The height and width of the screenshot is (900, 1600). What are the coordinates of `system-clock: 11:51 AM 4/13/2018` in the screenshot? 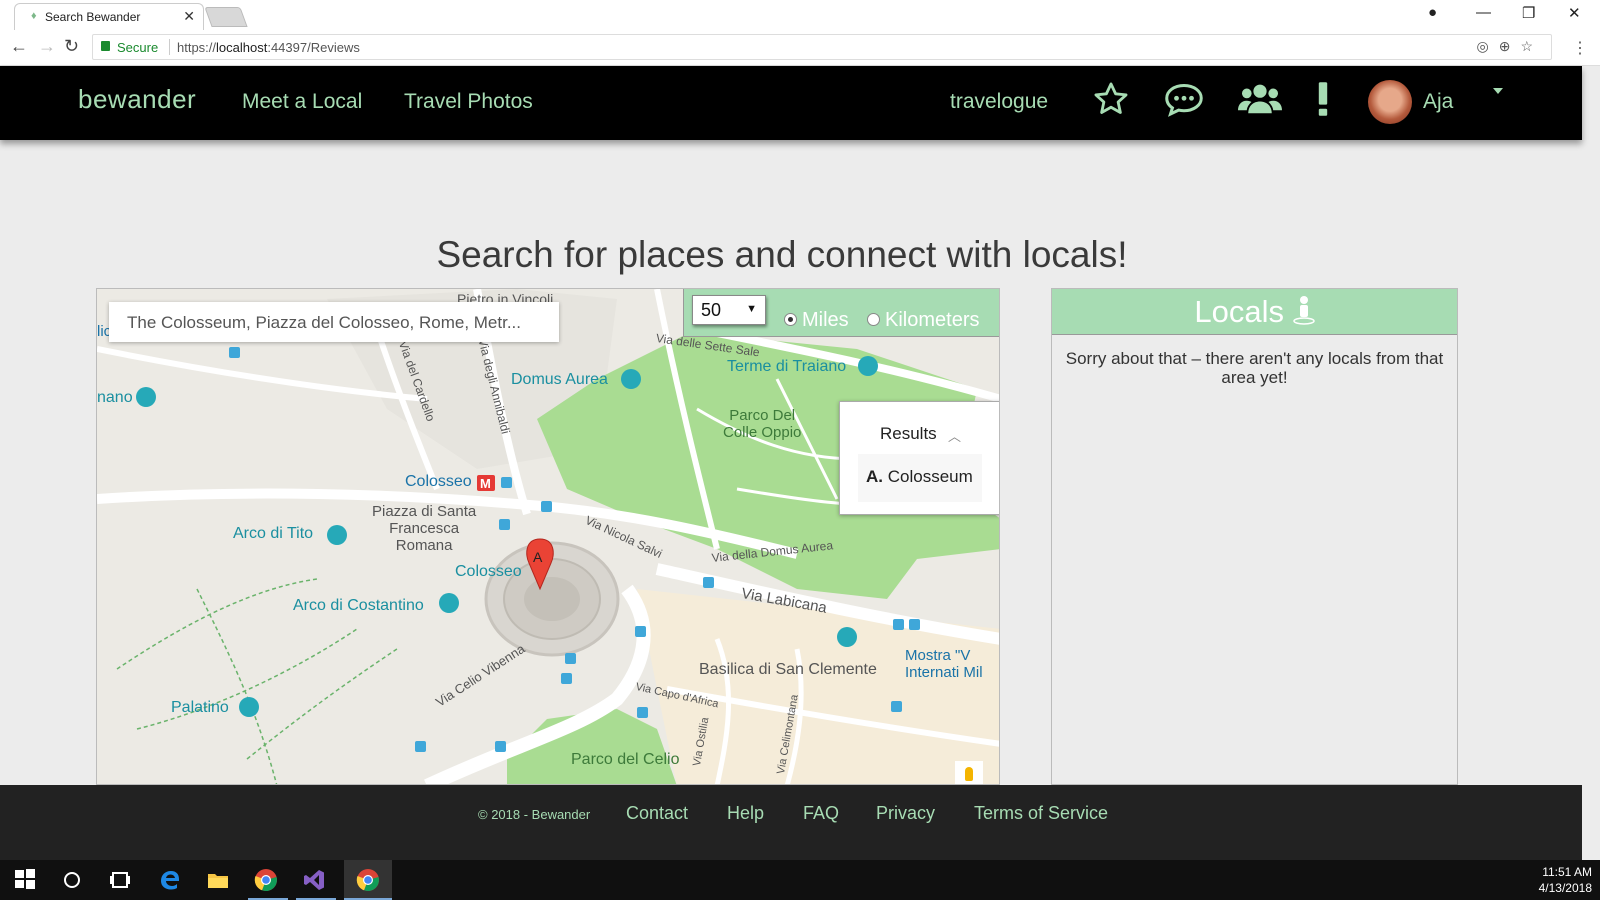 It's located at (1565, 880).